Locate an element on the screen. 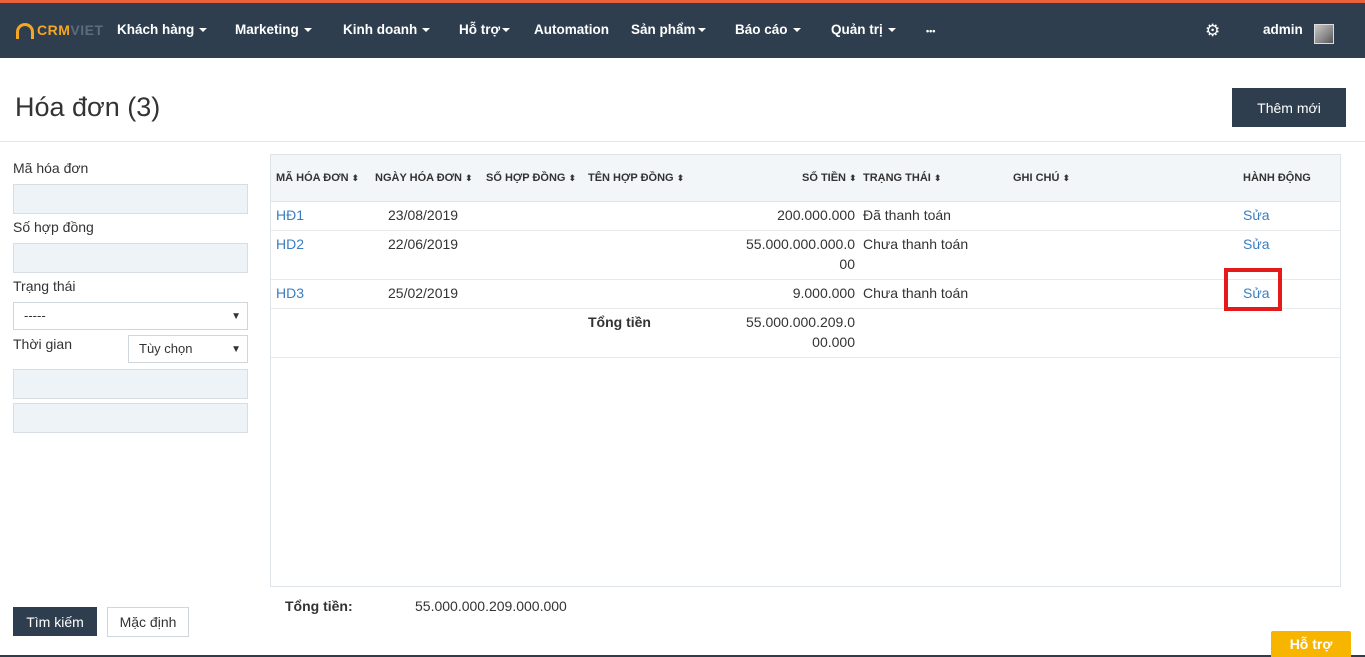 This screenshot has width=1365, height=657. summary-total-label: Tổng tiền: is located at coordinates (319, 606).